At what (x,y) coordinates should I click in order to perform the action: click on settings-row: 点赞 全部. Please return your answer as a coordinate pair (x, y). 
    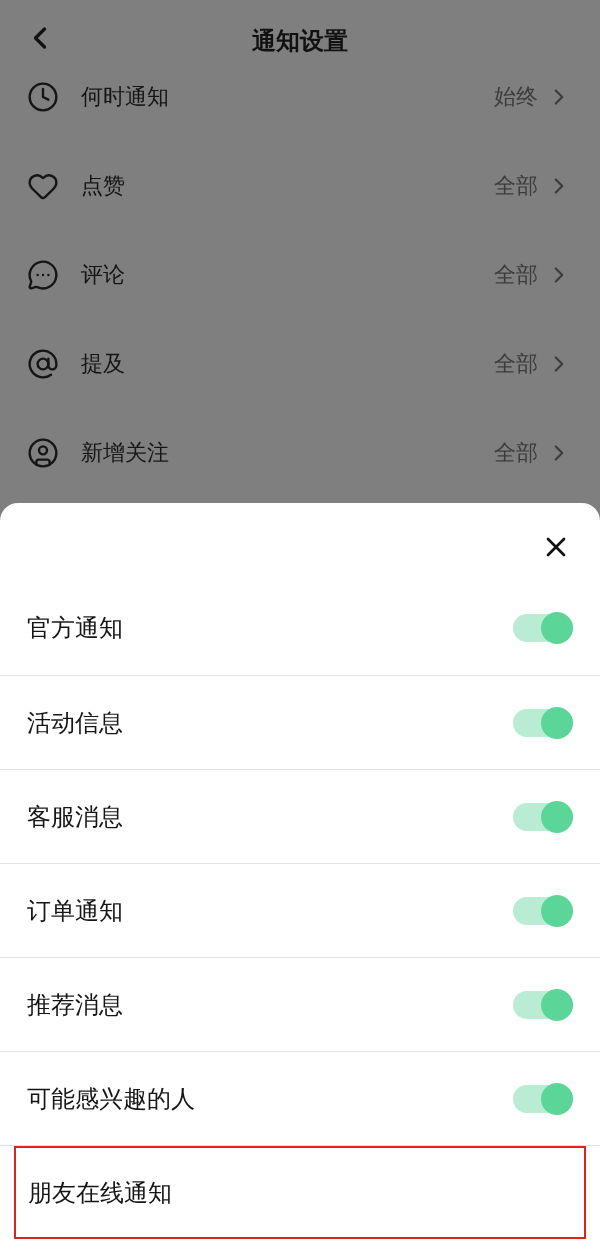
    Looking at the image, I should click on (300, 185).